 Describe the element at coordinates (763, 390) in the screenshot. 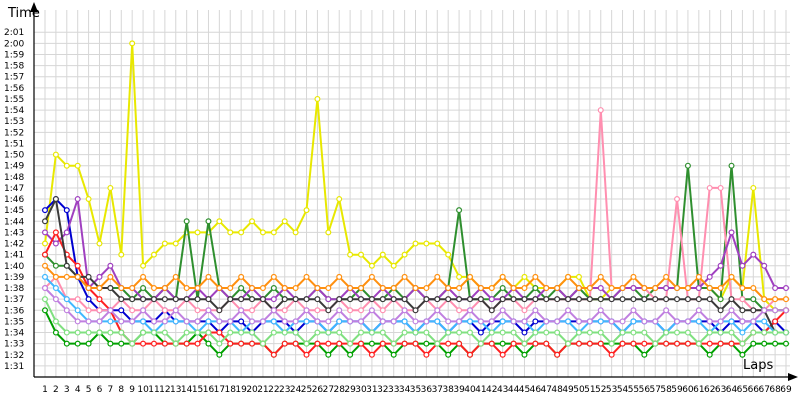

I see `x-tick-label: 67` at that location.